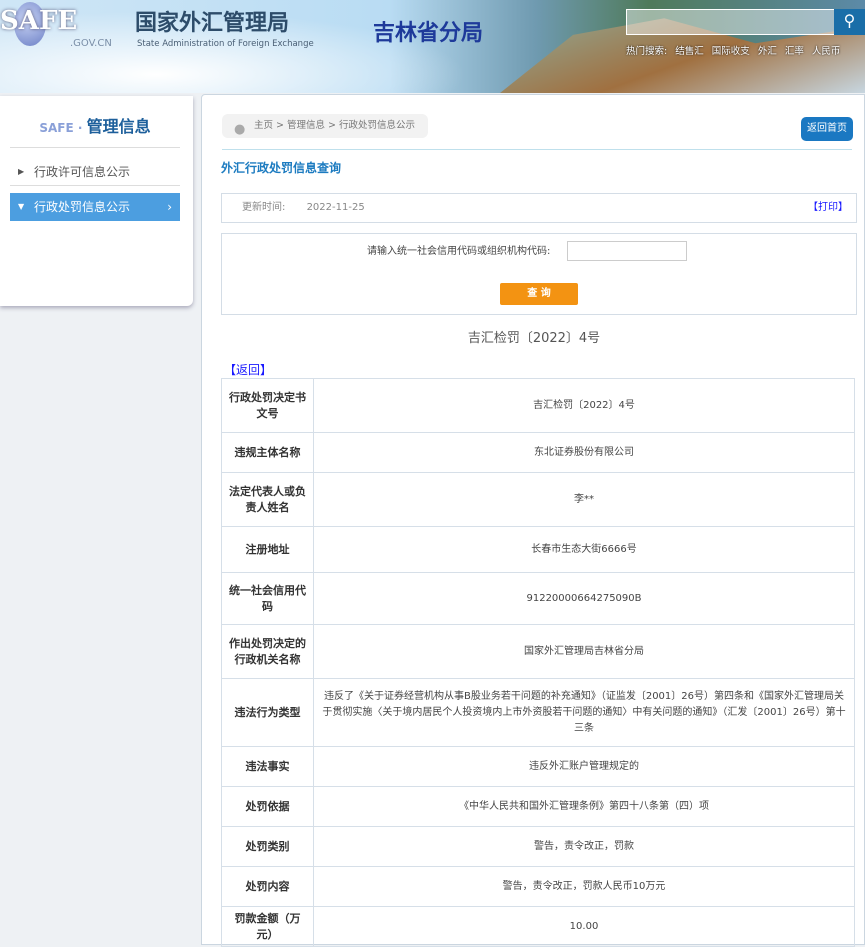  What do you see at coordinates (584, 926) in the screenshot?
I see `field-value: 10.00` at bounding box center [584, 926].